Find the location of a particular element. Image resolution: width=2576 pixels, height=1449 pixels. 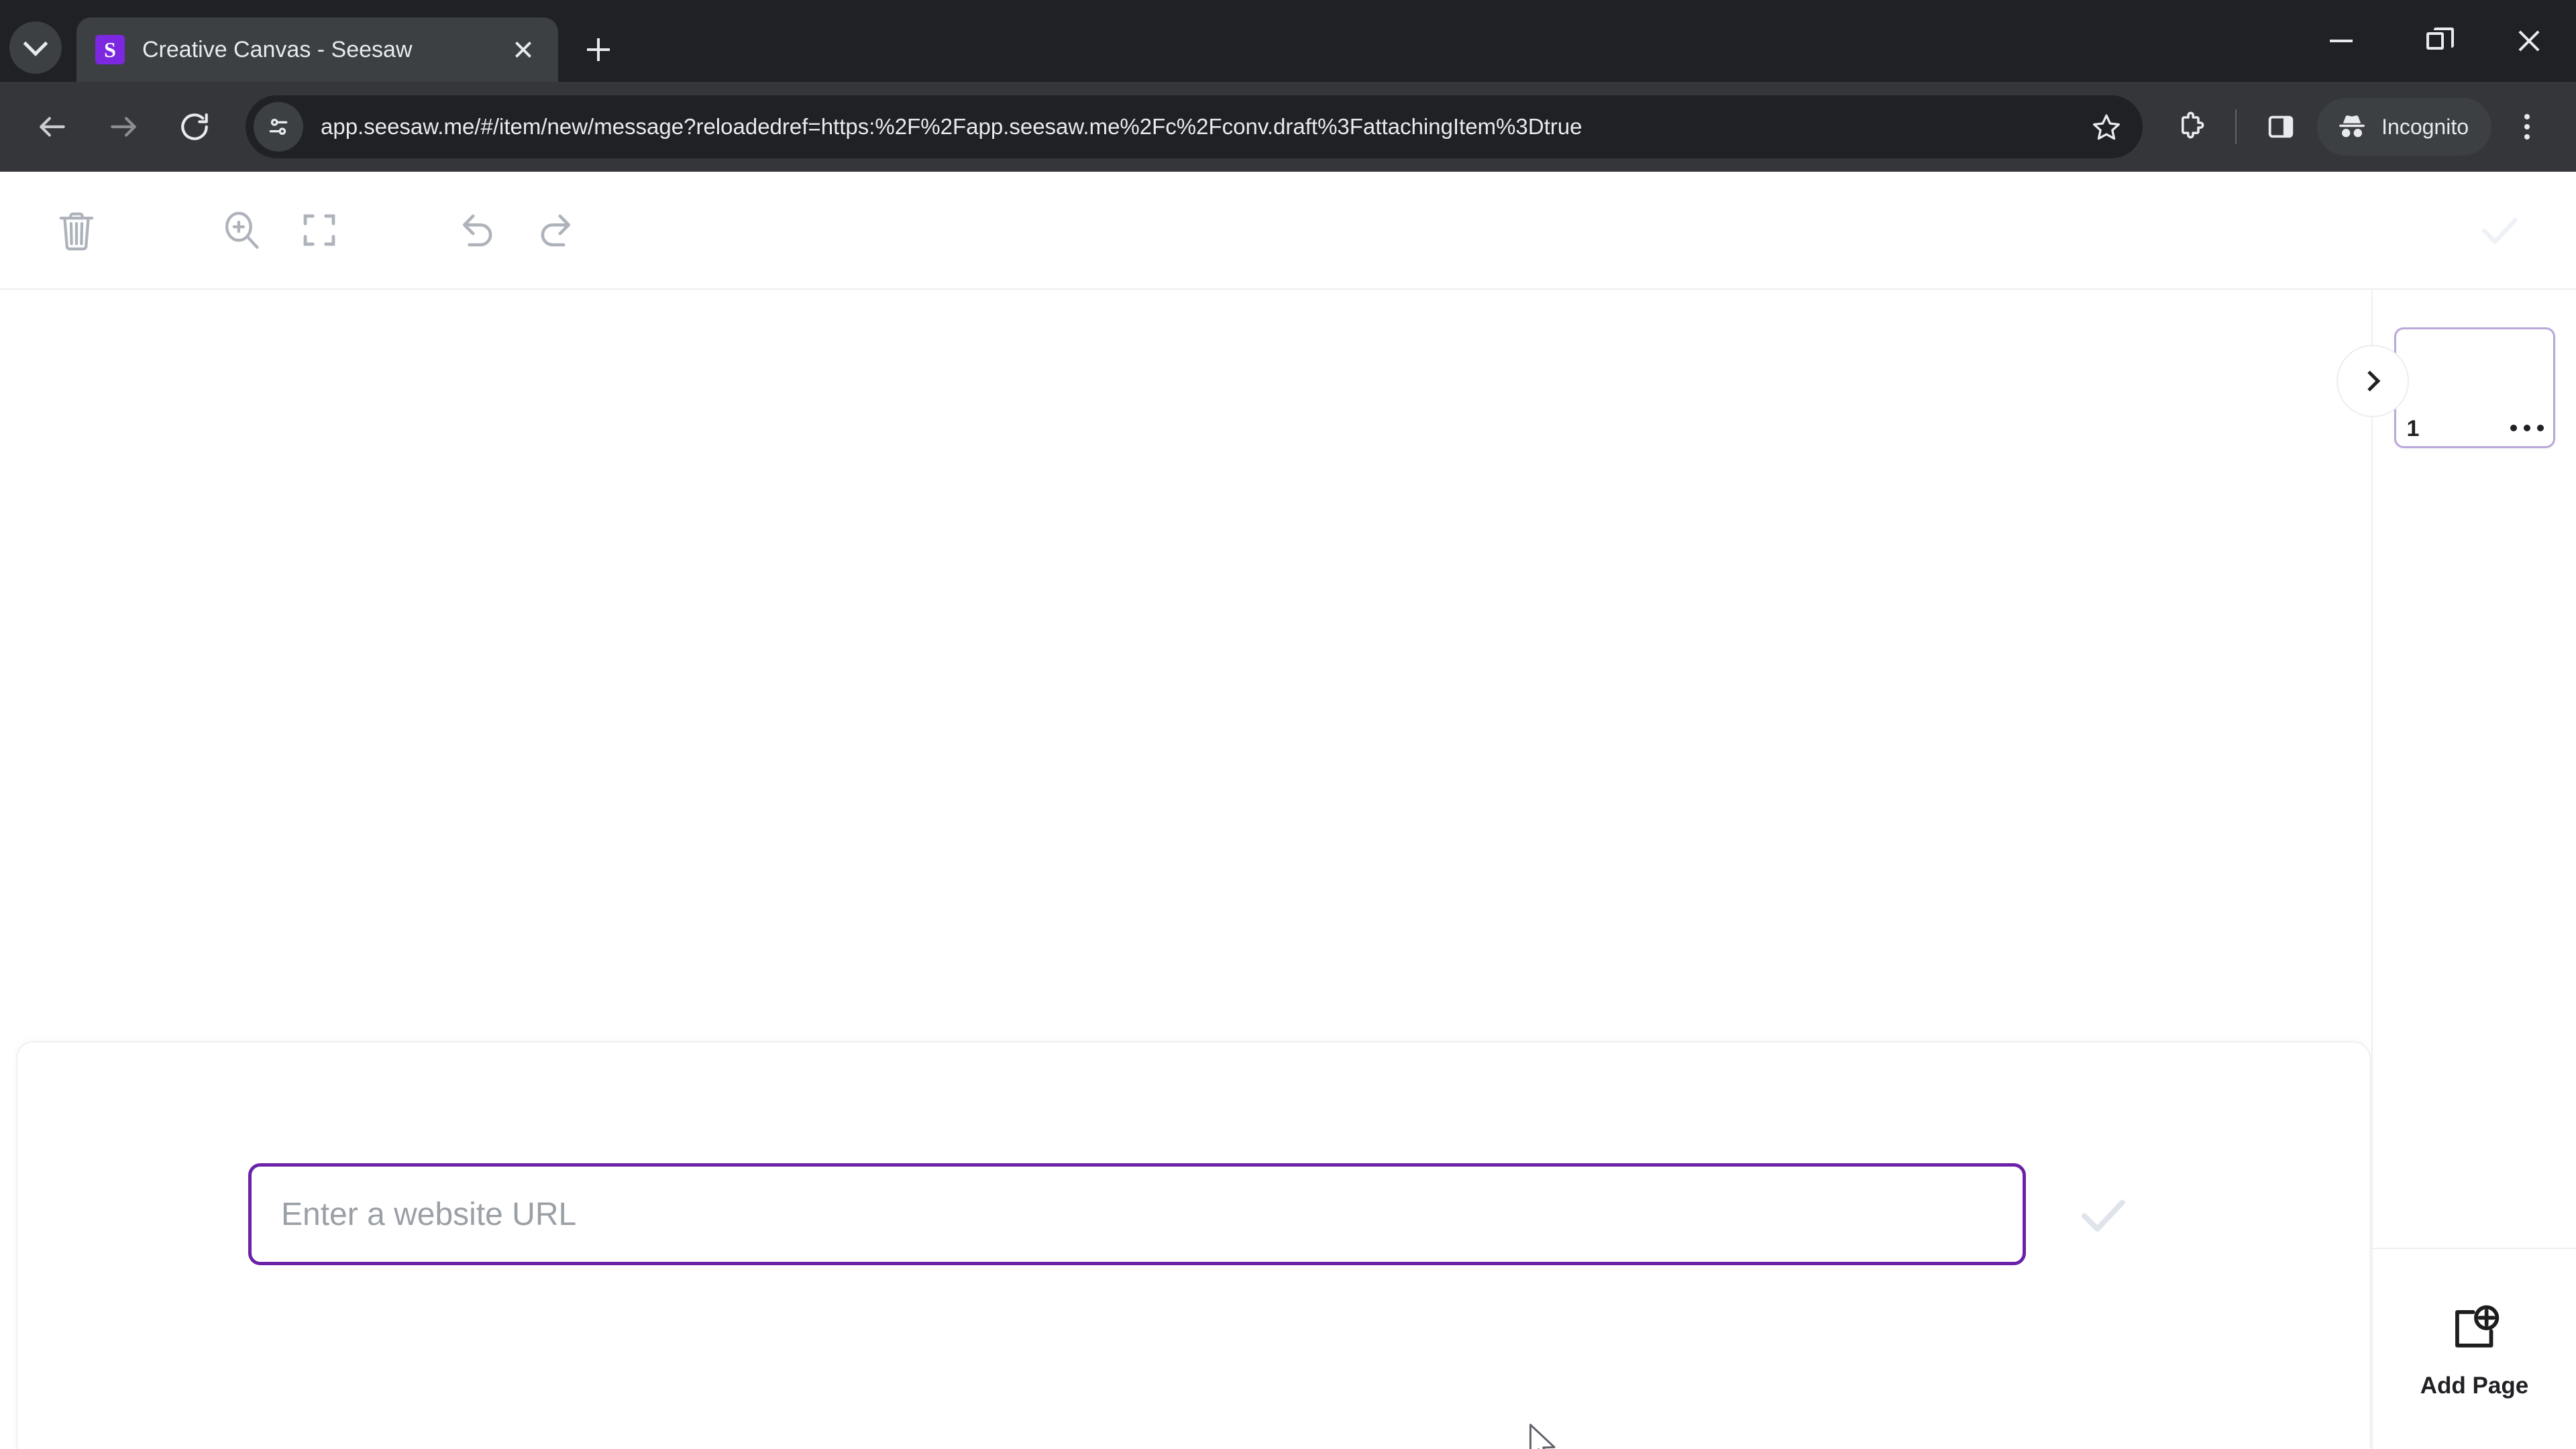

bookmark-button is located at coordinates (2106, 126).